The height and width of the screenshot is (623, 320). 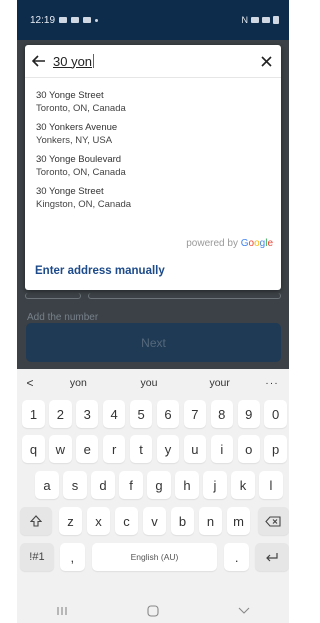 I want to click on search-bar: 30 yon, so click(x=153, y=61).